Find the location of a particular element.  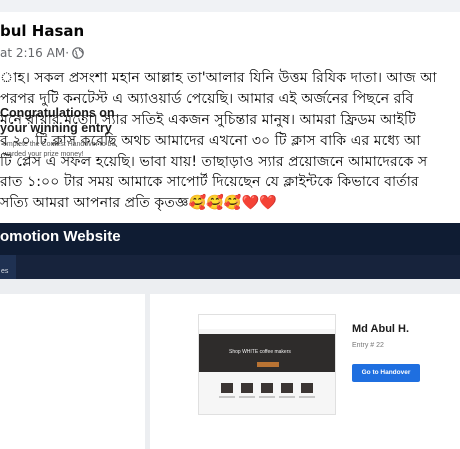

thumbnail-hero-button is located at coordinates (268, 364).